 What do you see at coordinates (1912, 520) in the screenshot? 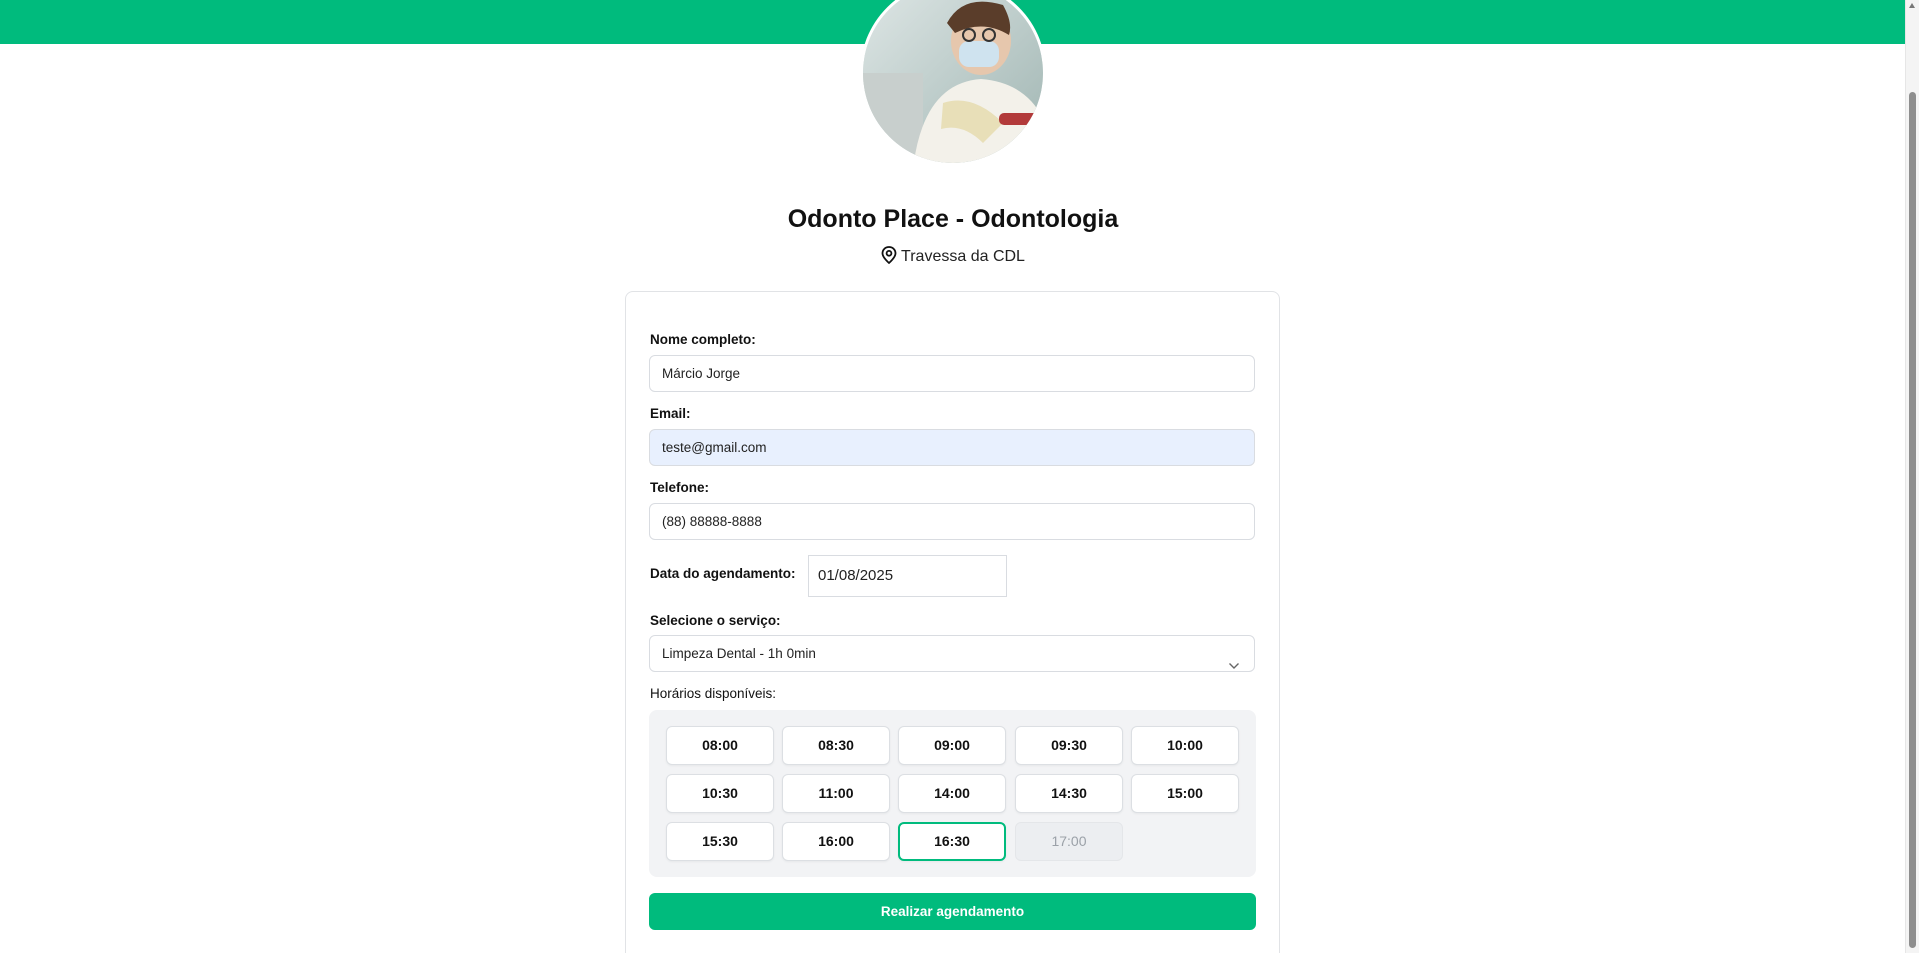
I see `scrollbar-thumb` at bounding box center [1912, 520].